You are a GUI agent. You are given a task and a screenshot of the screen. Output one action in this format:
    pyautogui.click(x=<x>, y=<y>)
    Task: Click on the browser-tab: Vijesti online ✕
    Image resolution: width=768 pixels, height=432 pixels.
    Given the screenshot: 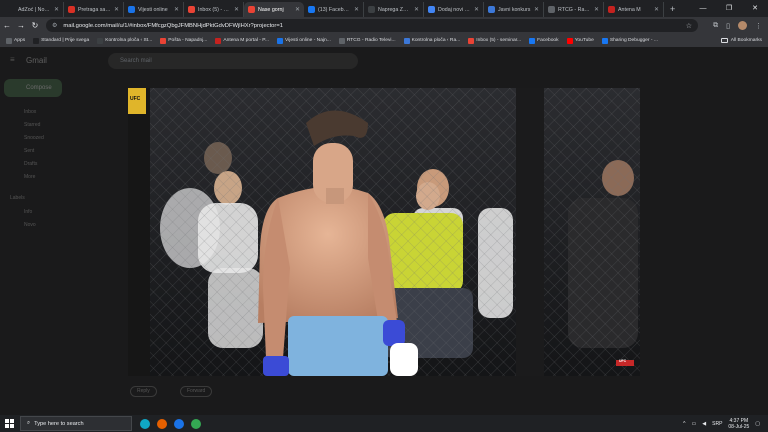 What is the action you would take?
    pyautogui.click(x=154, y=9)
    